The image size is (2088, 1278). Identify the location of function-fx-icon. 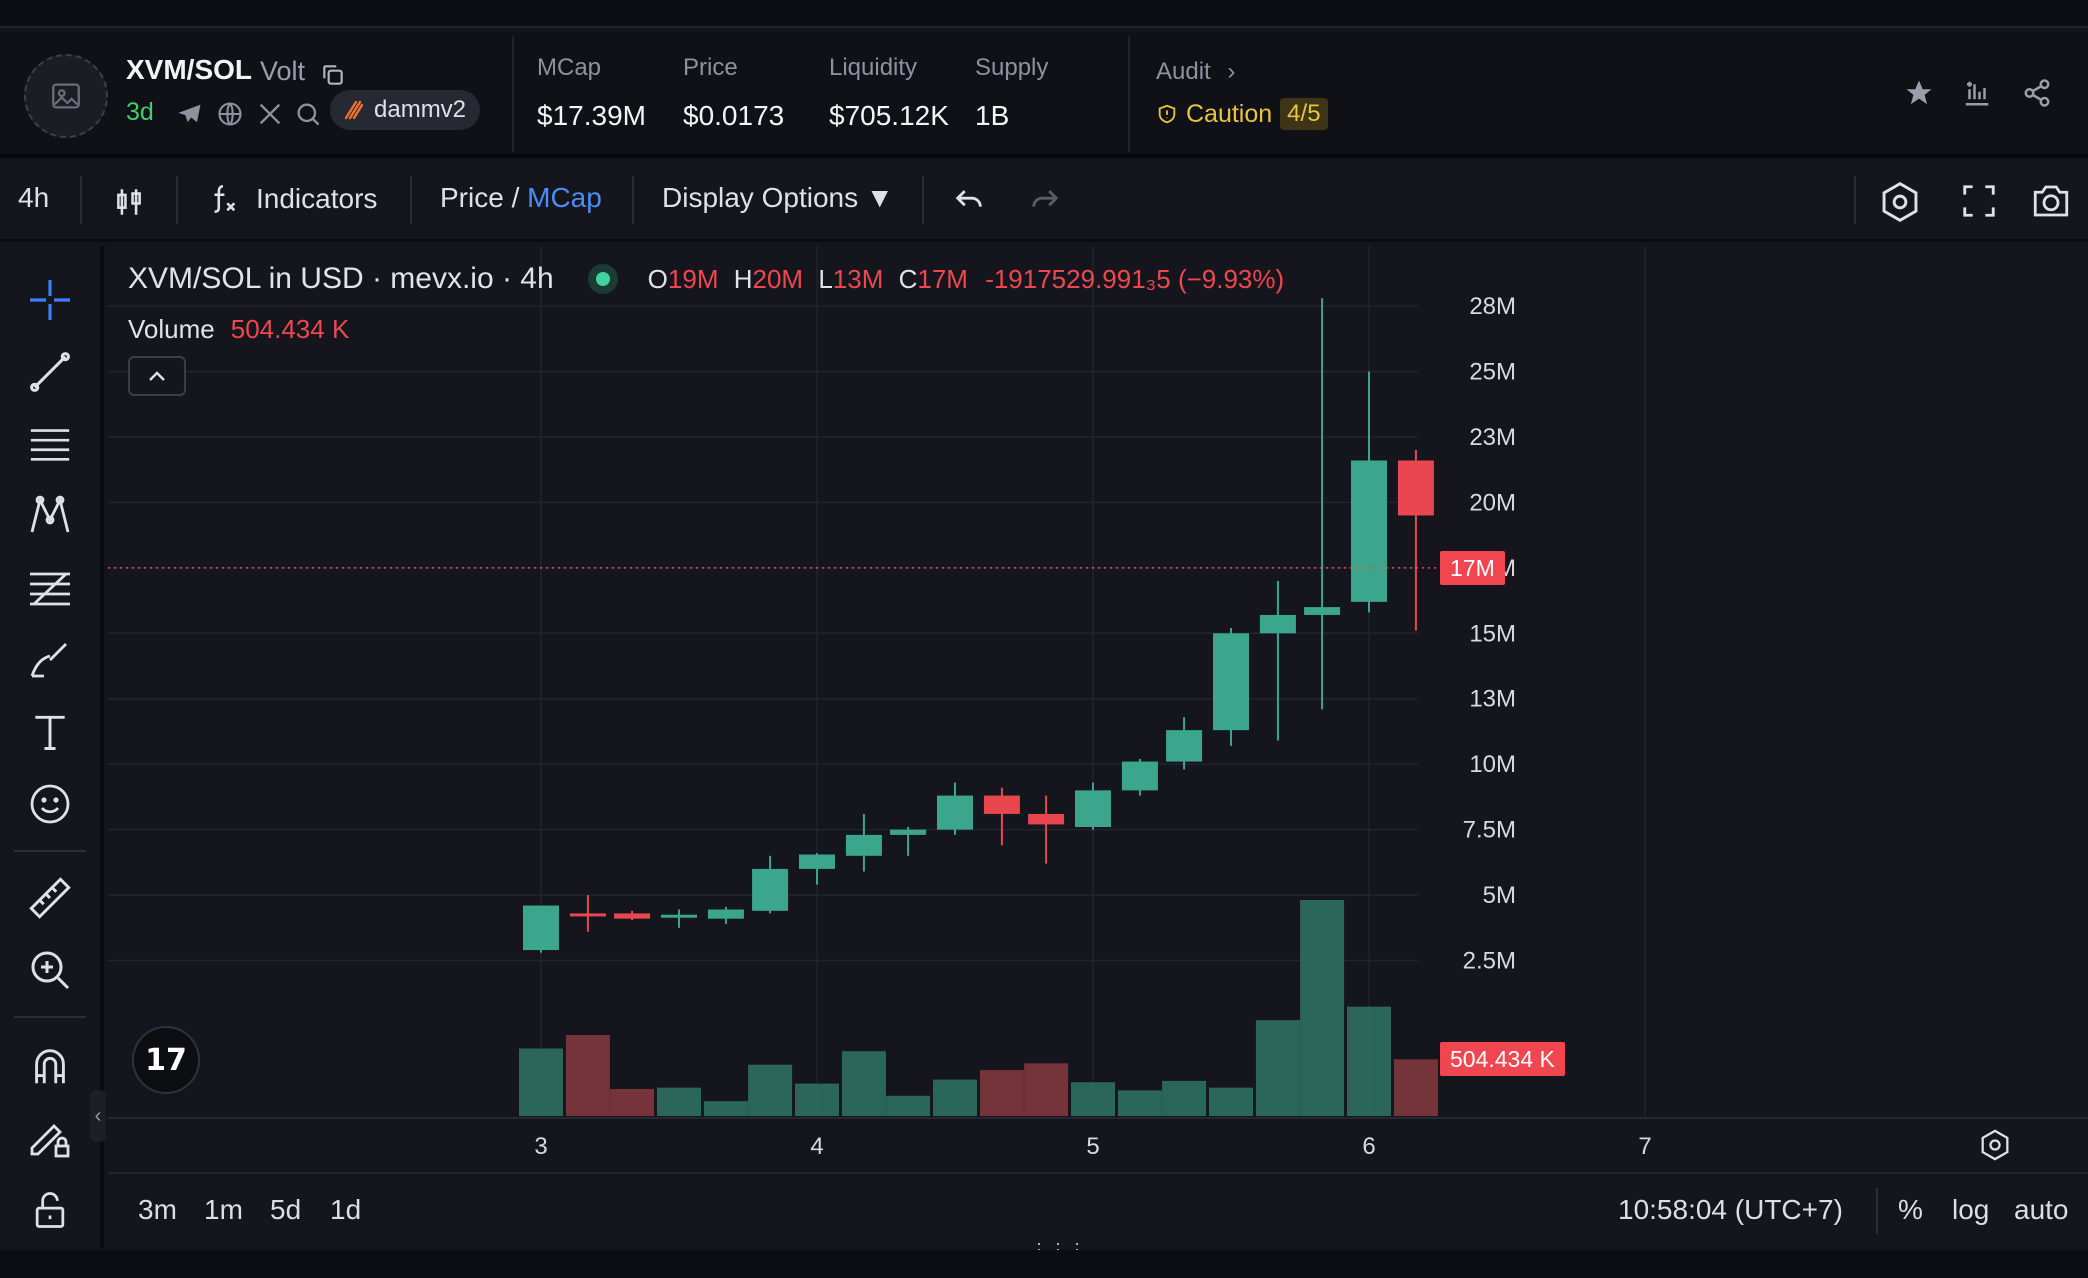
(225, 199).